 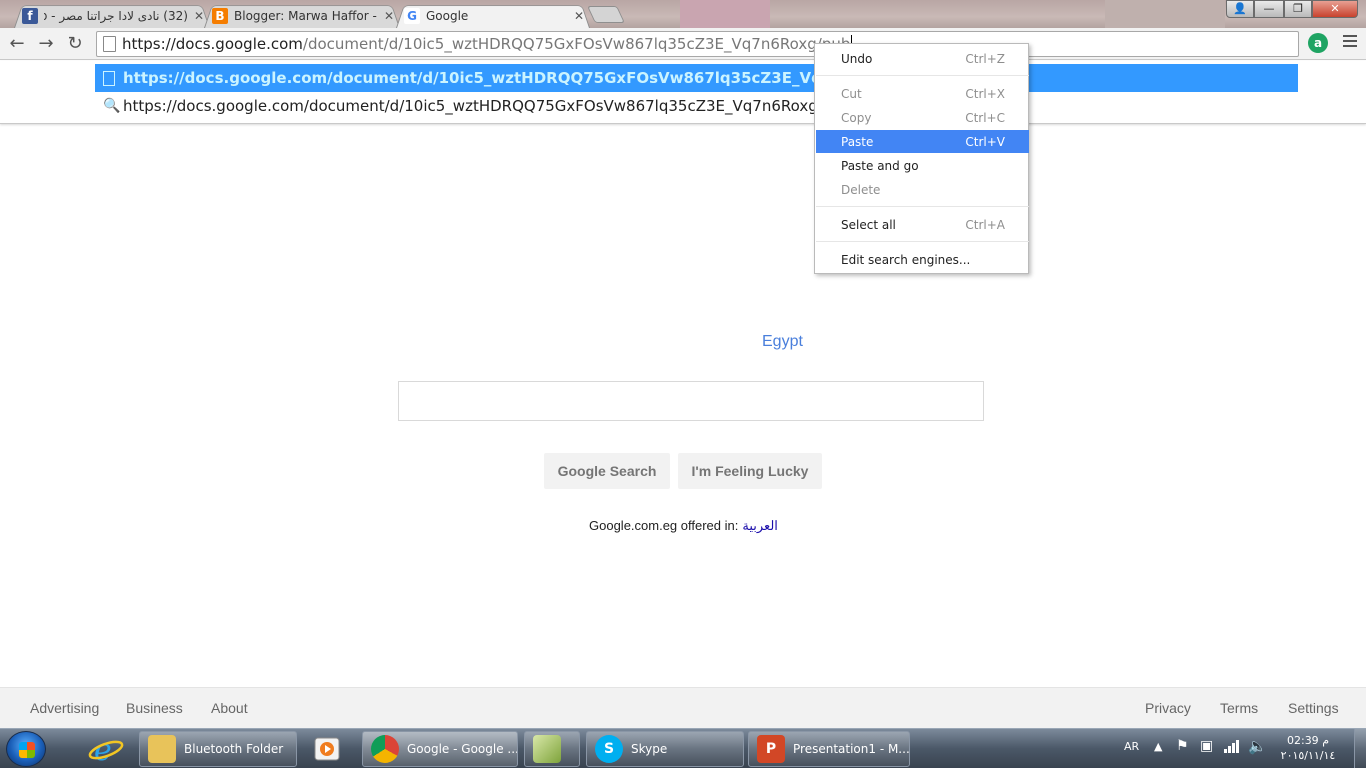 I want to click on search-input, so click(x=691, y=401).